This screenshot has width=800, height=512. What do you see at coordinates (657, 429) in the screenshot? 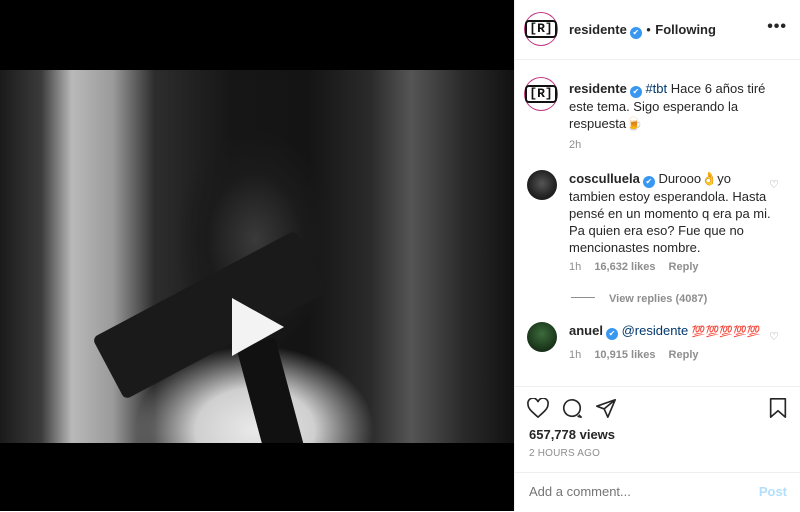
I see `post-actions: 657,778 views 2 HOURS AGO` at bounding box center [657, 429].